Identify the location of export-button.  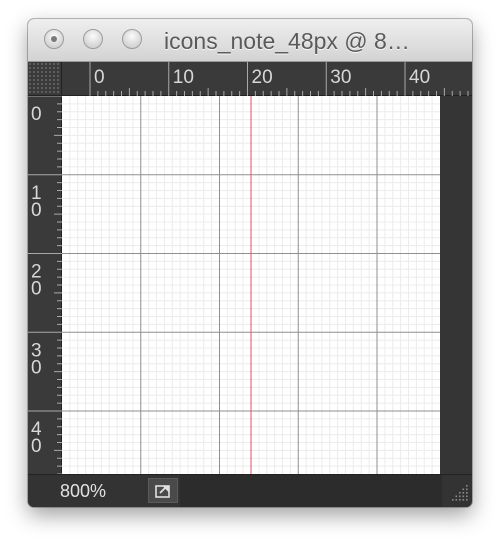
(163, 490).